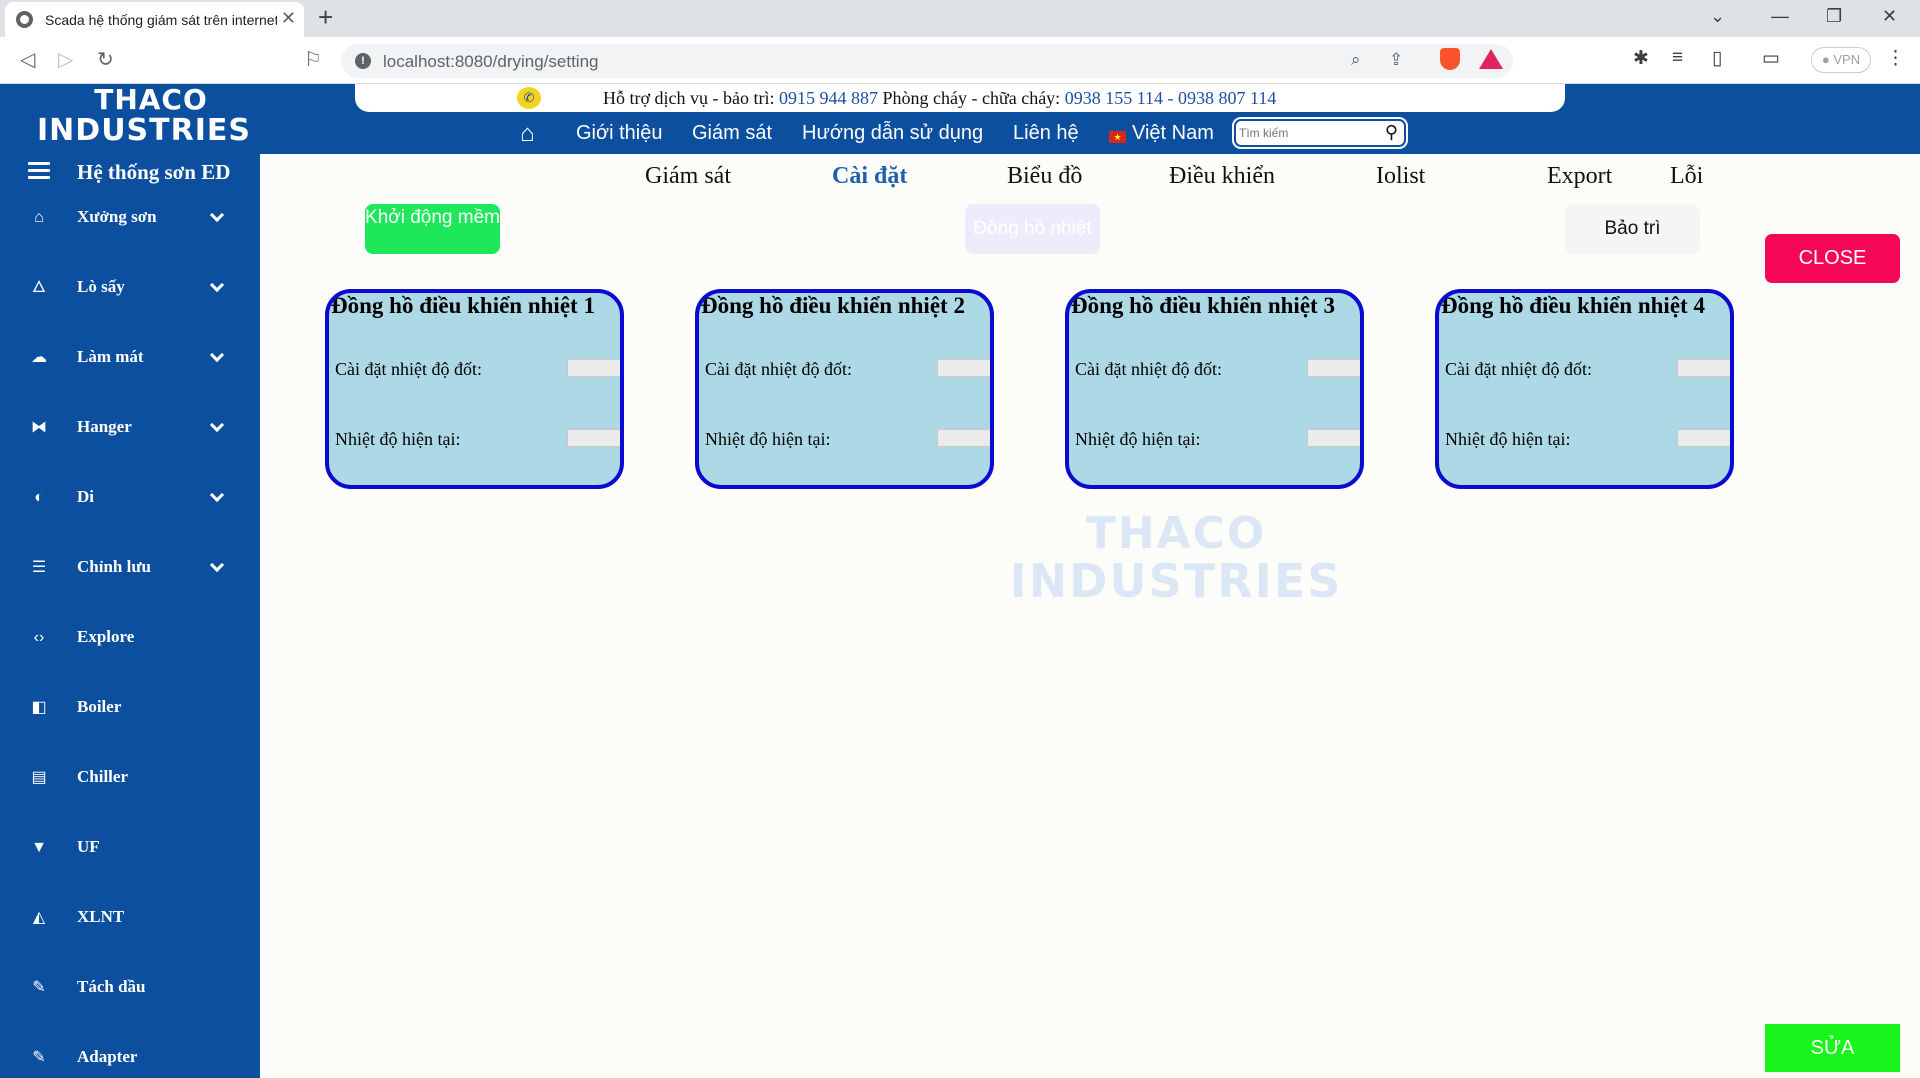 The height and width of the screenshot is (1078, 1920). Describe the element at coordinates (1222, 176) in the screenshot. I see `tab-dieu-khien: Điều khiển` at that location.